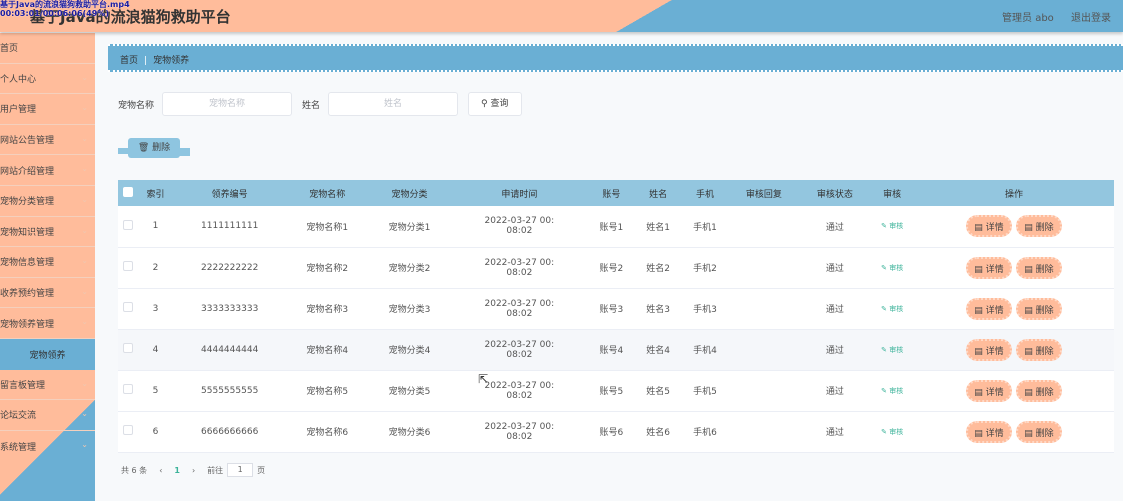  What do you see at coordinates (155, 227) in the screenshot?
I see `cell-index: 1` at bounding box center [155, 227].